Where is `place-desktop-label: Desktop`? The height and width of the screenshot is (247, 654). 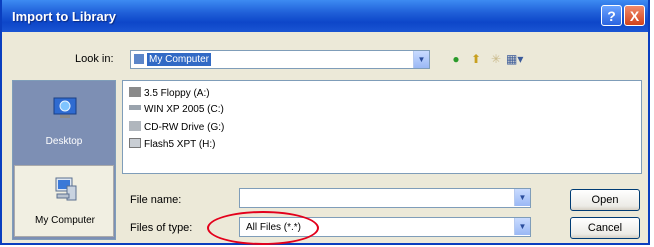 place-desktop-label: Desktop is located at coordinates (64, 141).